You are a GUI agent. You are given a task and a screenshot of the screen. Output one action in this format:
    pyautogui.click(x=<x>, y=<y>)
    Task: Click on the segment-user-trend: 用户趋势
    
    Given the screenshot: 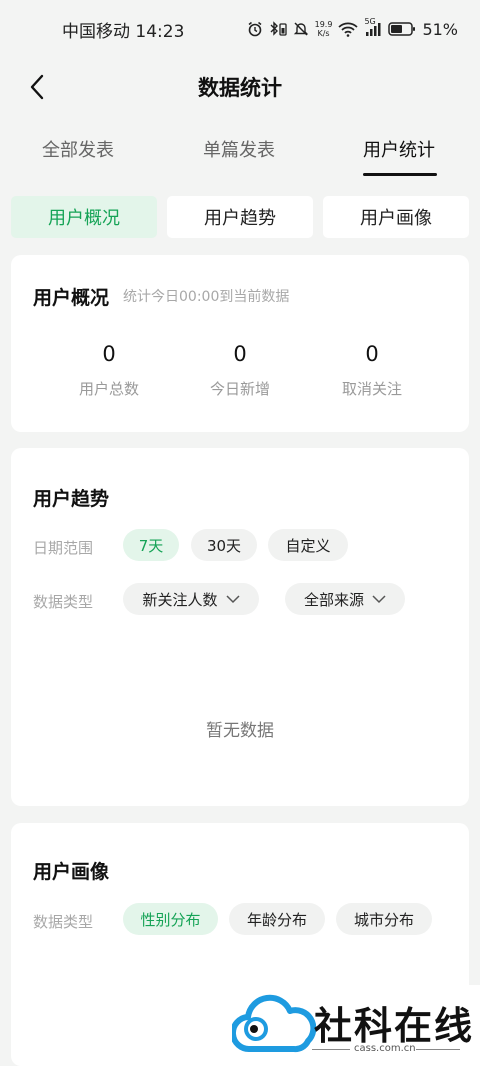 What is the action you would take?
    pyautogui.click(x=240, y=217)
    